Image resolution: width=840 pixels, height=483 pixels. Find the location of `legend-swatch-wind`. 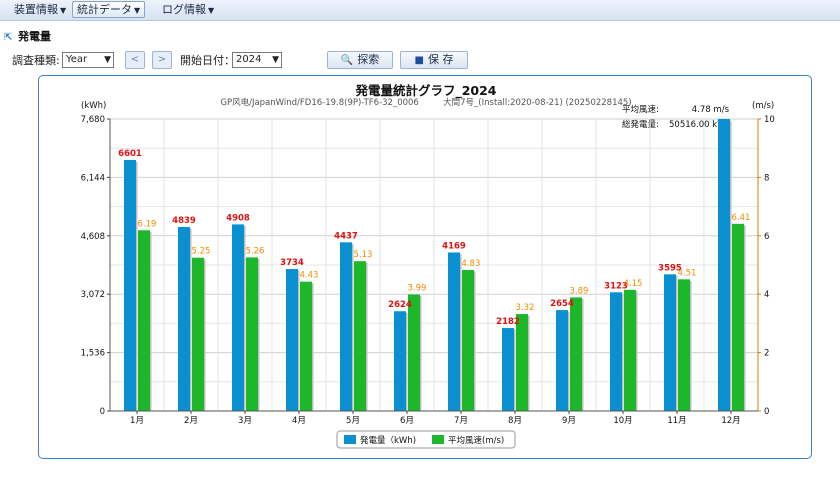

legend-swatch-wind is located at coordinates (438, 439).